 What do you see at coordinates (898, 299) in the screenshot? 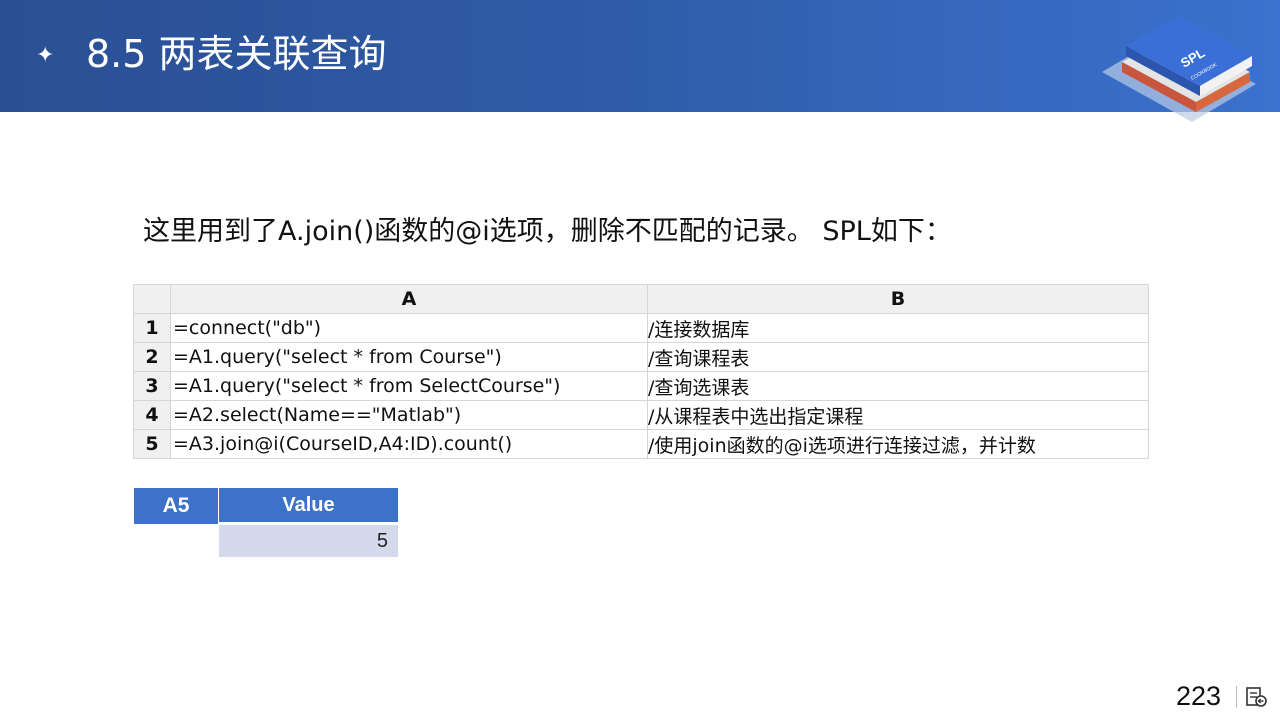
I see `column-header-b: B` at bounding box center [898, 299].